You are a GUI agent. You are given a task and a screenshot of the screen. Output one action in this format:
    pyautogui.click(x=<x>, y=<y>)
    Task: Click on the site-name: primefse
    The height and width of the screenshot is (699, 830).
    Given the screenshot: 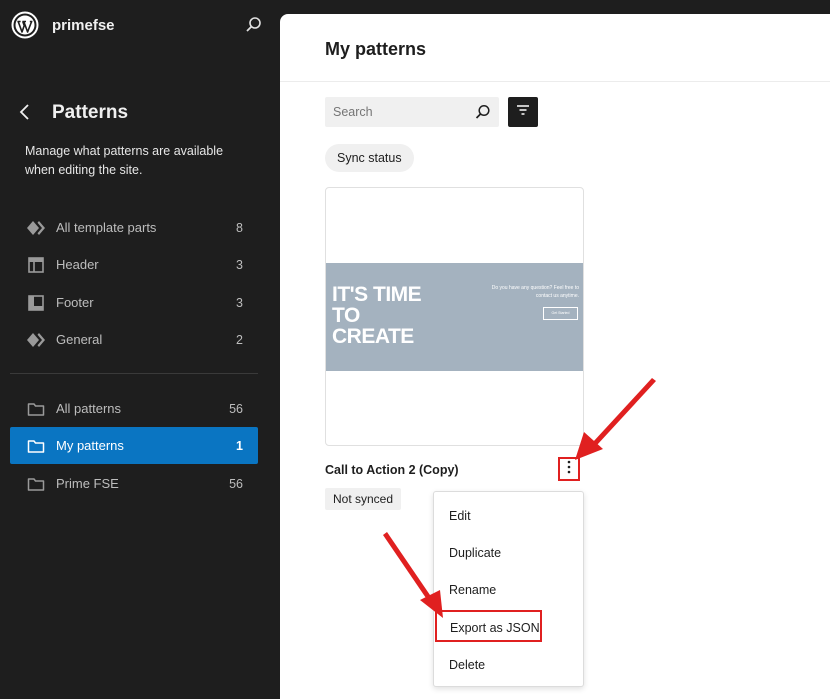 What is the action you would take?
    pyautogui.click(x=83, y=25)
    